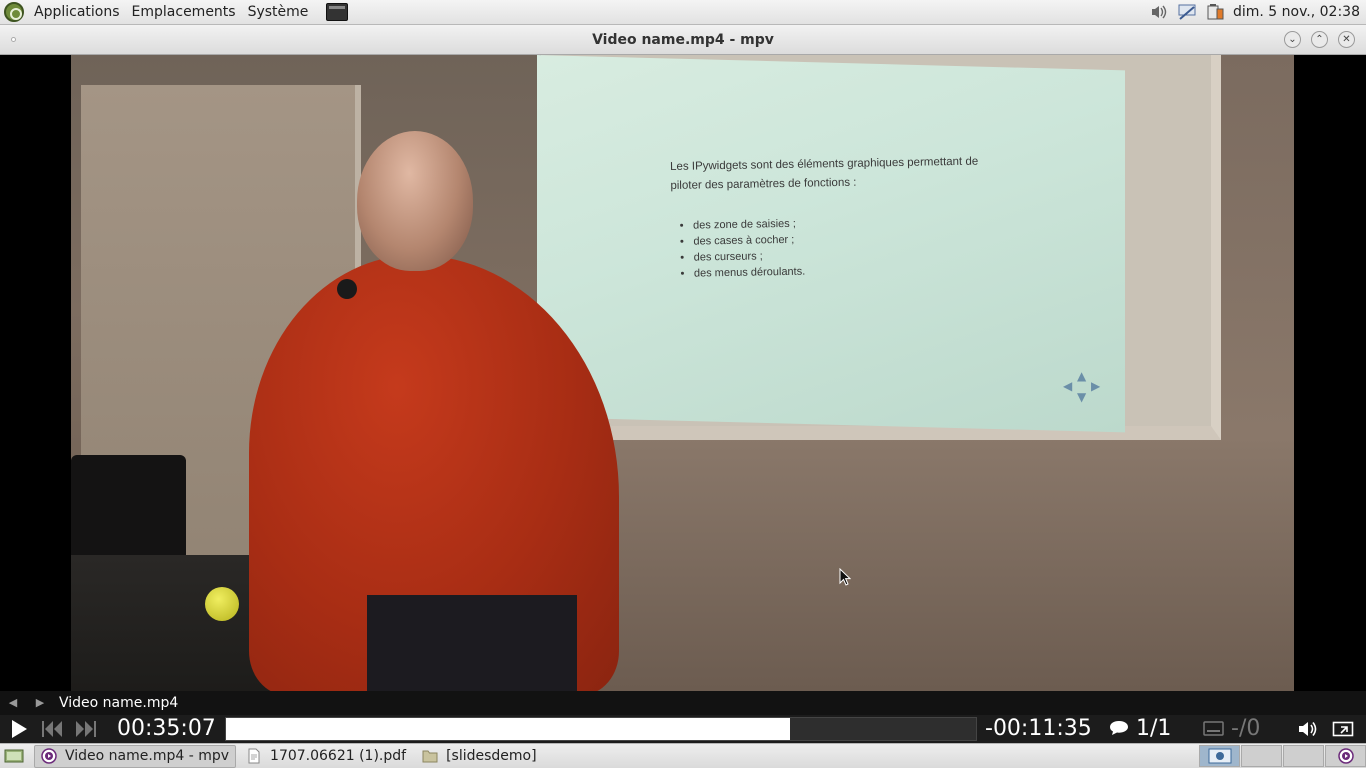  What do you see at coordinates (19, 729) in the screenshot?
I see `play-icon` at bounding box center [19, 729].